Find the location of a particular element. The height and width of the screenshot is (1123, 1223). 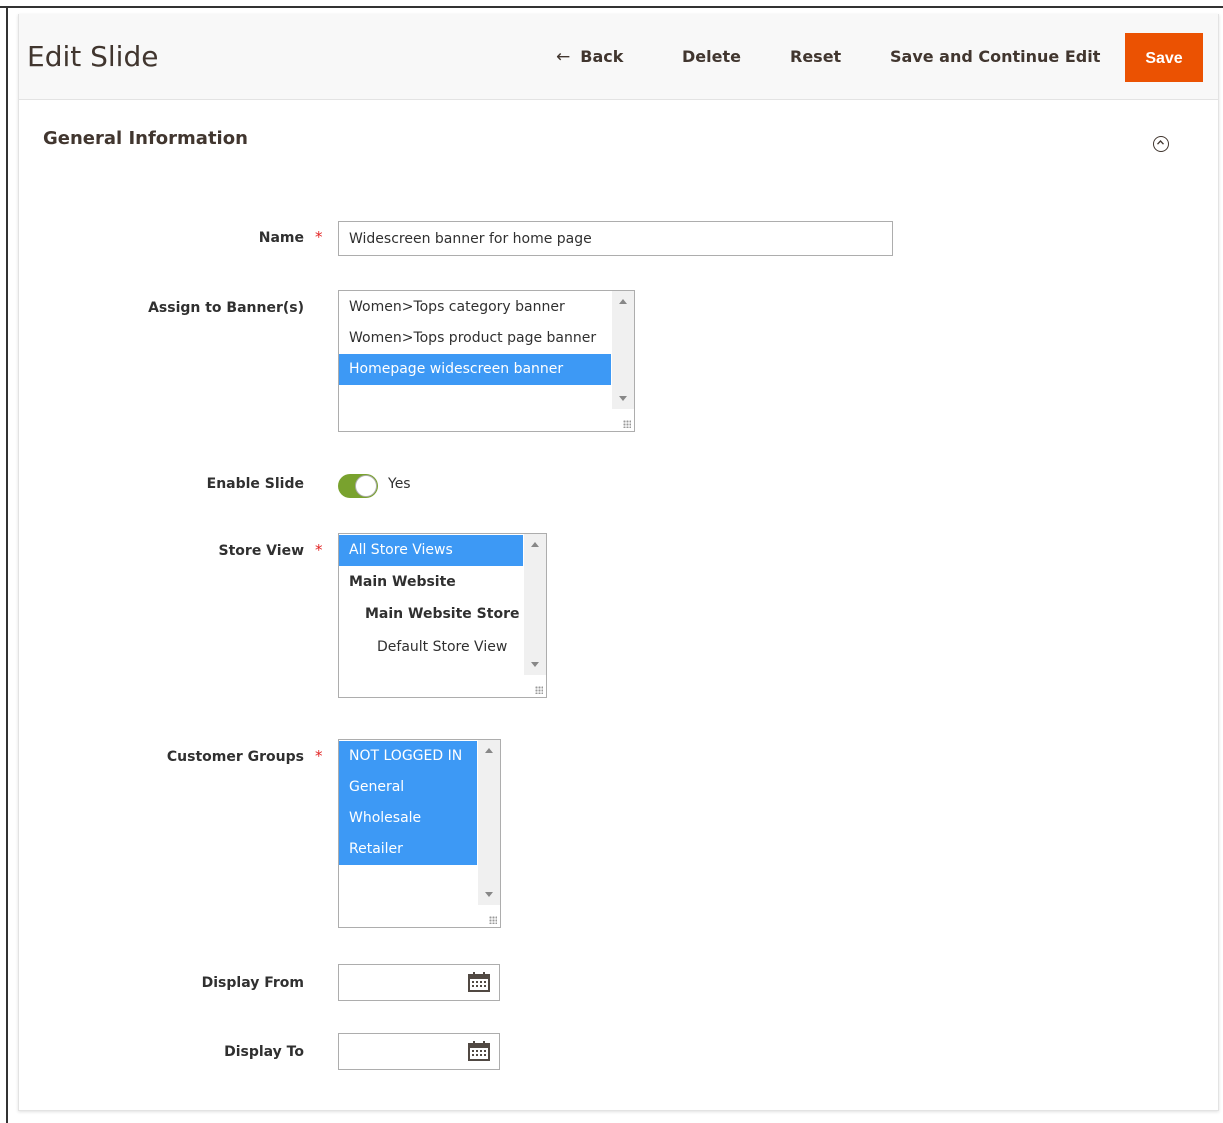

customer-group-option: Wholesale is located at coordinates (408, 818).